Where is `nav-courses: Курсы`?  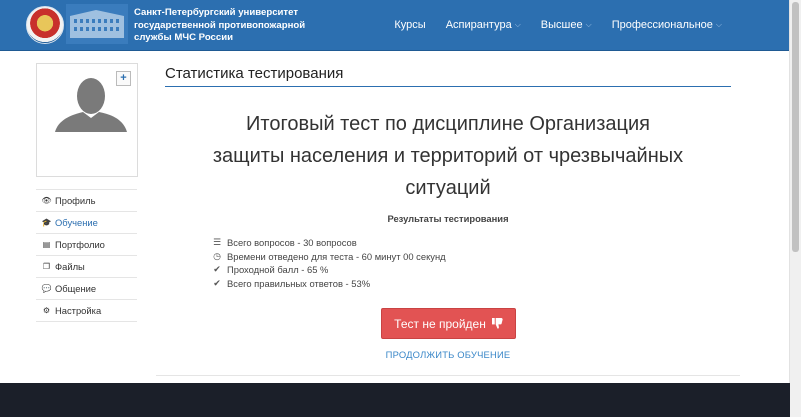
nav-courses: Курсы is located at coordinates (409, 25).